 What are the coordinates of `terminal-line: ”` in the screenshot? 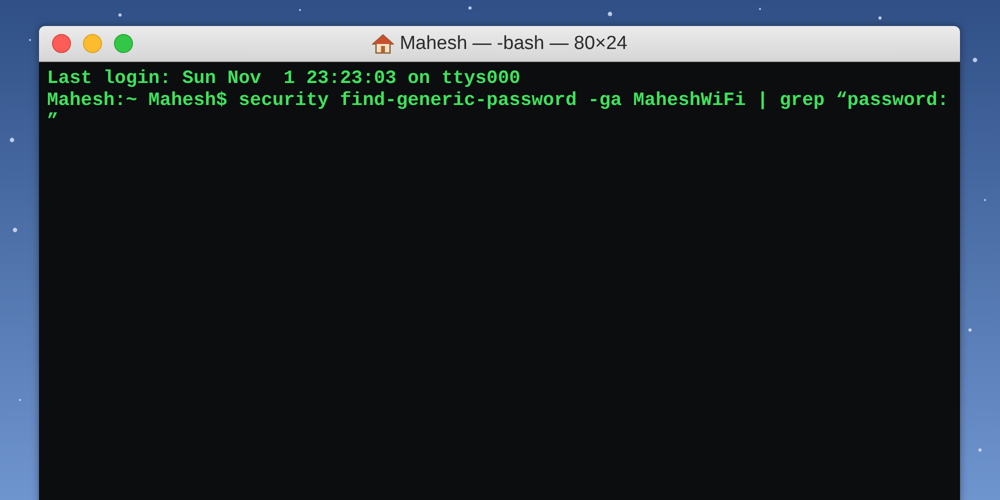 It's located at (52, 121).